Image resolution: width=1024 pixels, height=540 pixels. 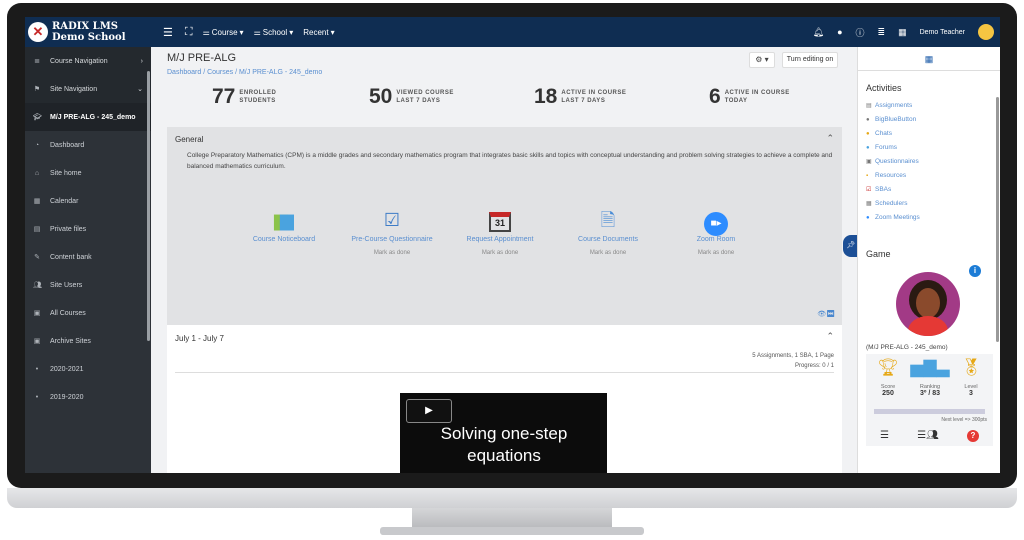 I want to click on sidebar-item: ▦ Calendar, so click(x=88, y=201).